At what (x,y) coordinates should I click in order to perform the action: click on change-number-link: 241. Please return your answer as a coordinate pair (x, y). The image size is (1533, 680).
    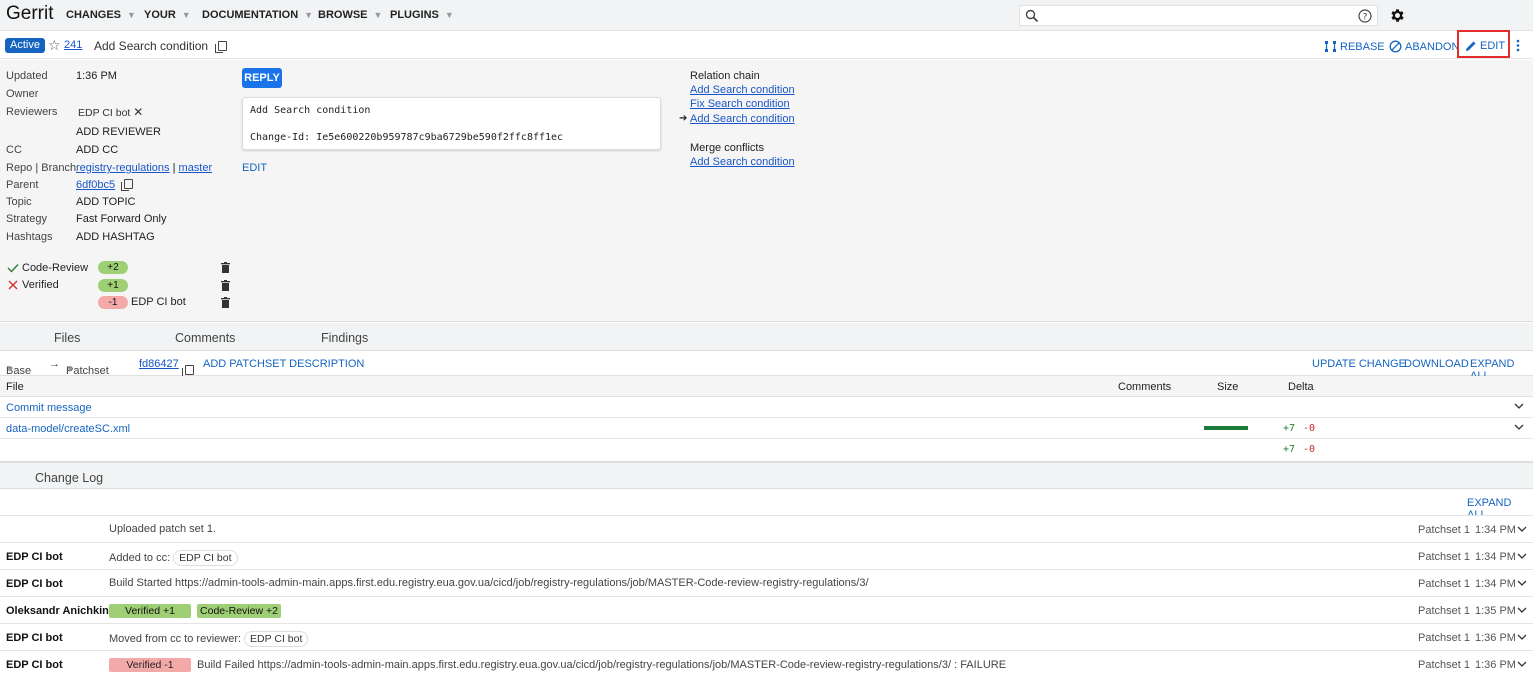
    Looking at the image, I should click on (73, 45).